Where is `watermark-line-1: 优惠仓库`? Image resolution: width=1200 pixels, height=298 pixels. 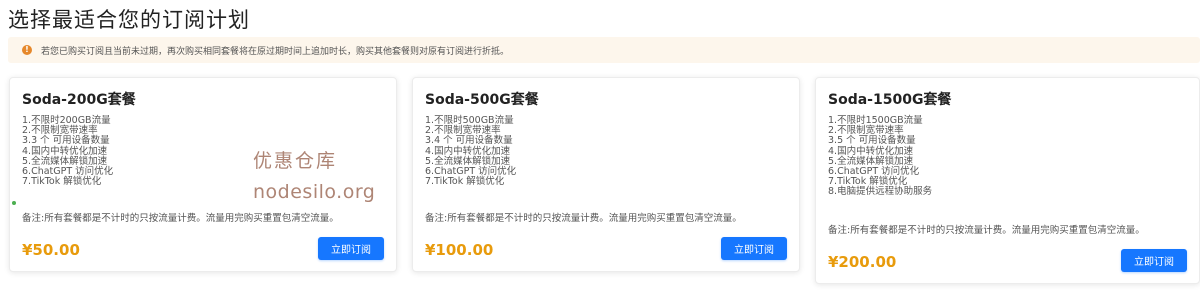 watermark-line-1: 优惠仓库 is located at coordinates (295, 161).